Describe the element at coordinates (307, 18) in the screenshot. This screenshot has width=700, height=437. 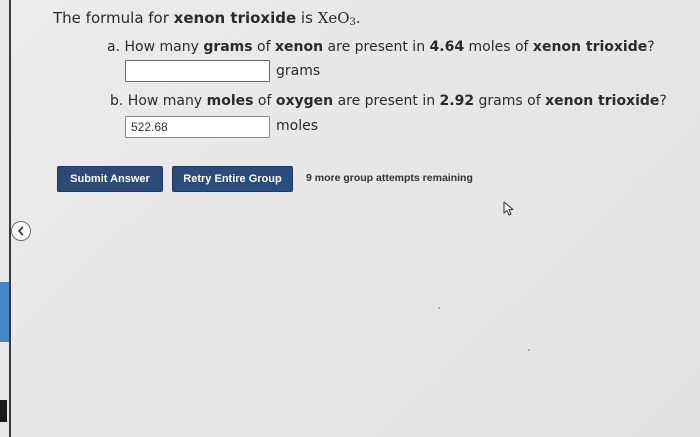
I see `intro-mid: is` at that location.